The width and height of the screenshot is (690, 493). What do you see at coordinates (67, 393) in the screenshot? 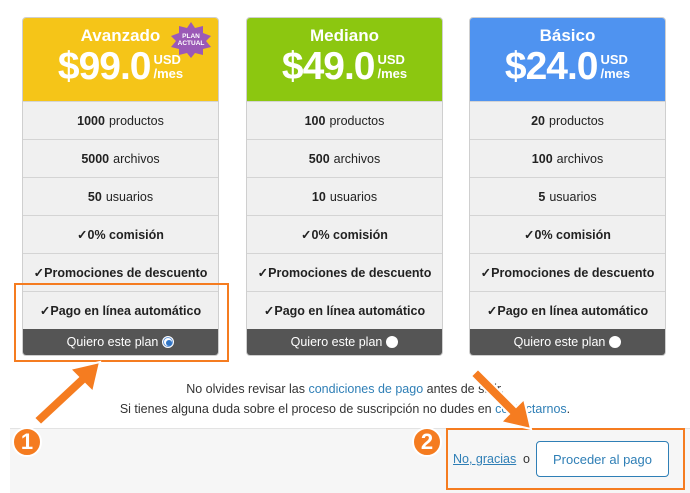
I see `arrow-up-right-icon` at bounding box center [67, 393].